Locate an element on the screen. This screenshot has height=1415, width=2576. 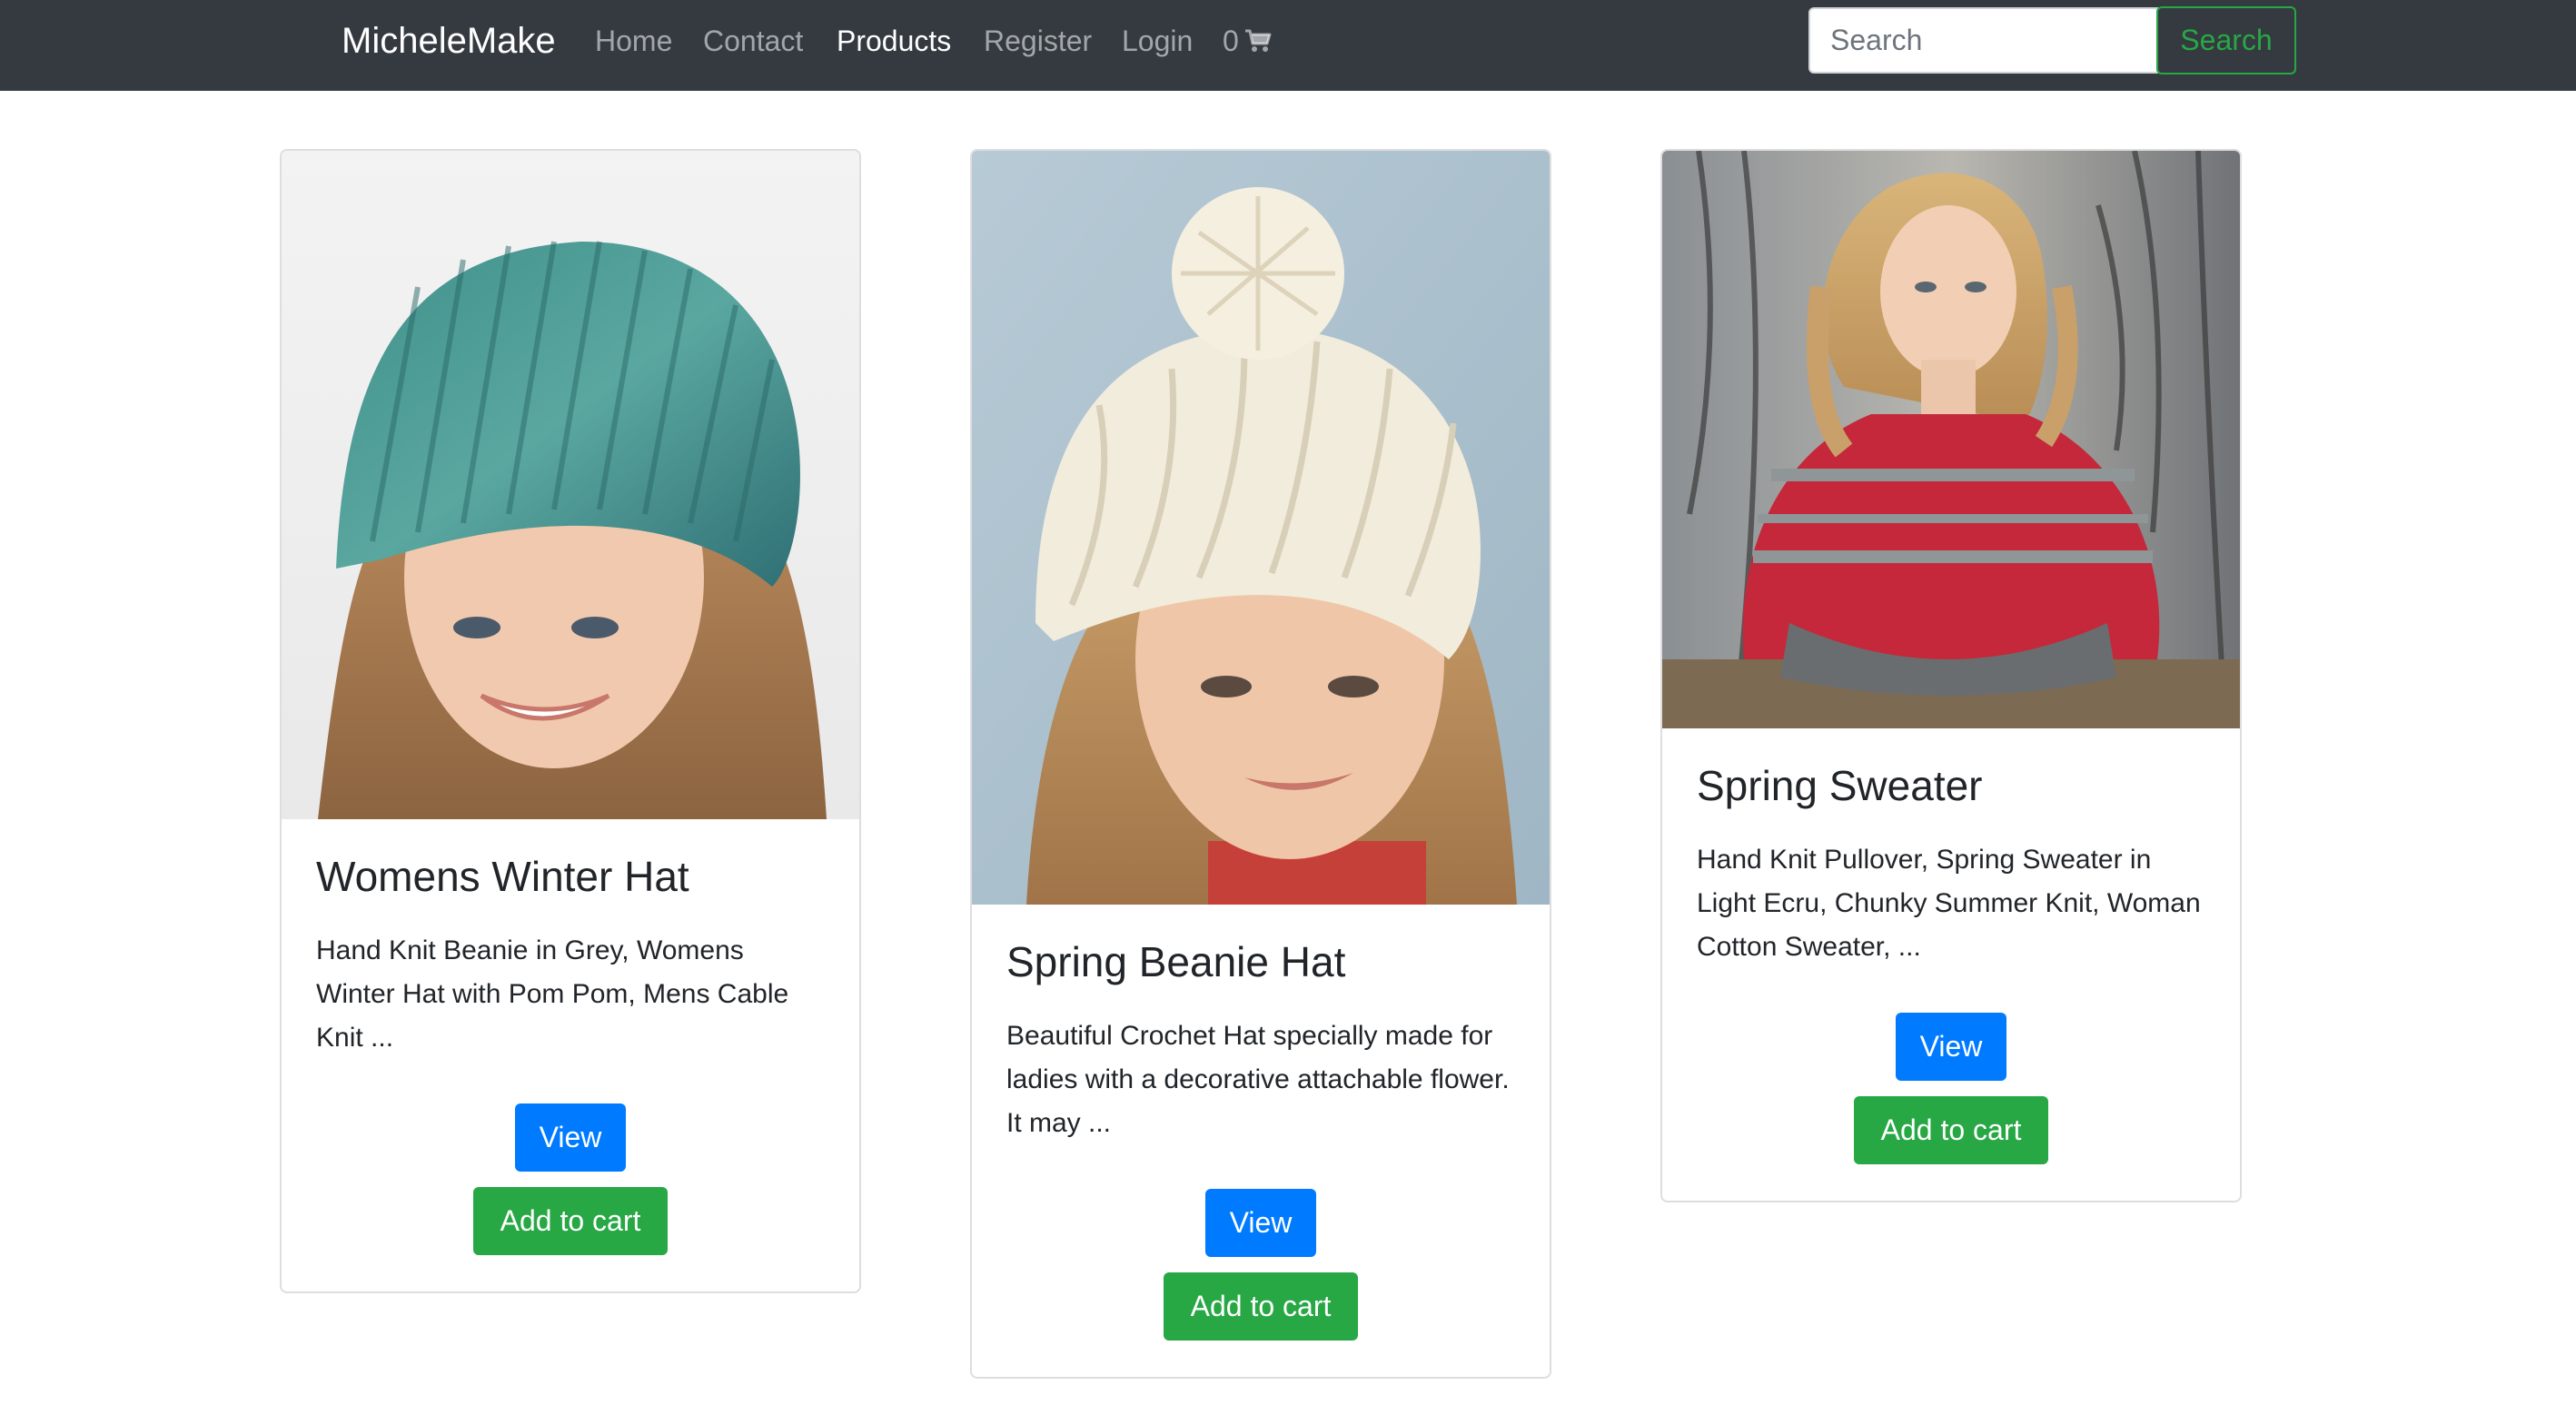
product-image-spring-sweater is located at coordinates (1951, 439).